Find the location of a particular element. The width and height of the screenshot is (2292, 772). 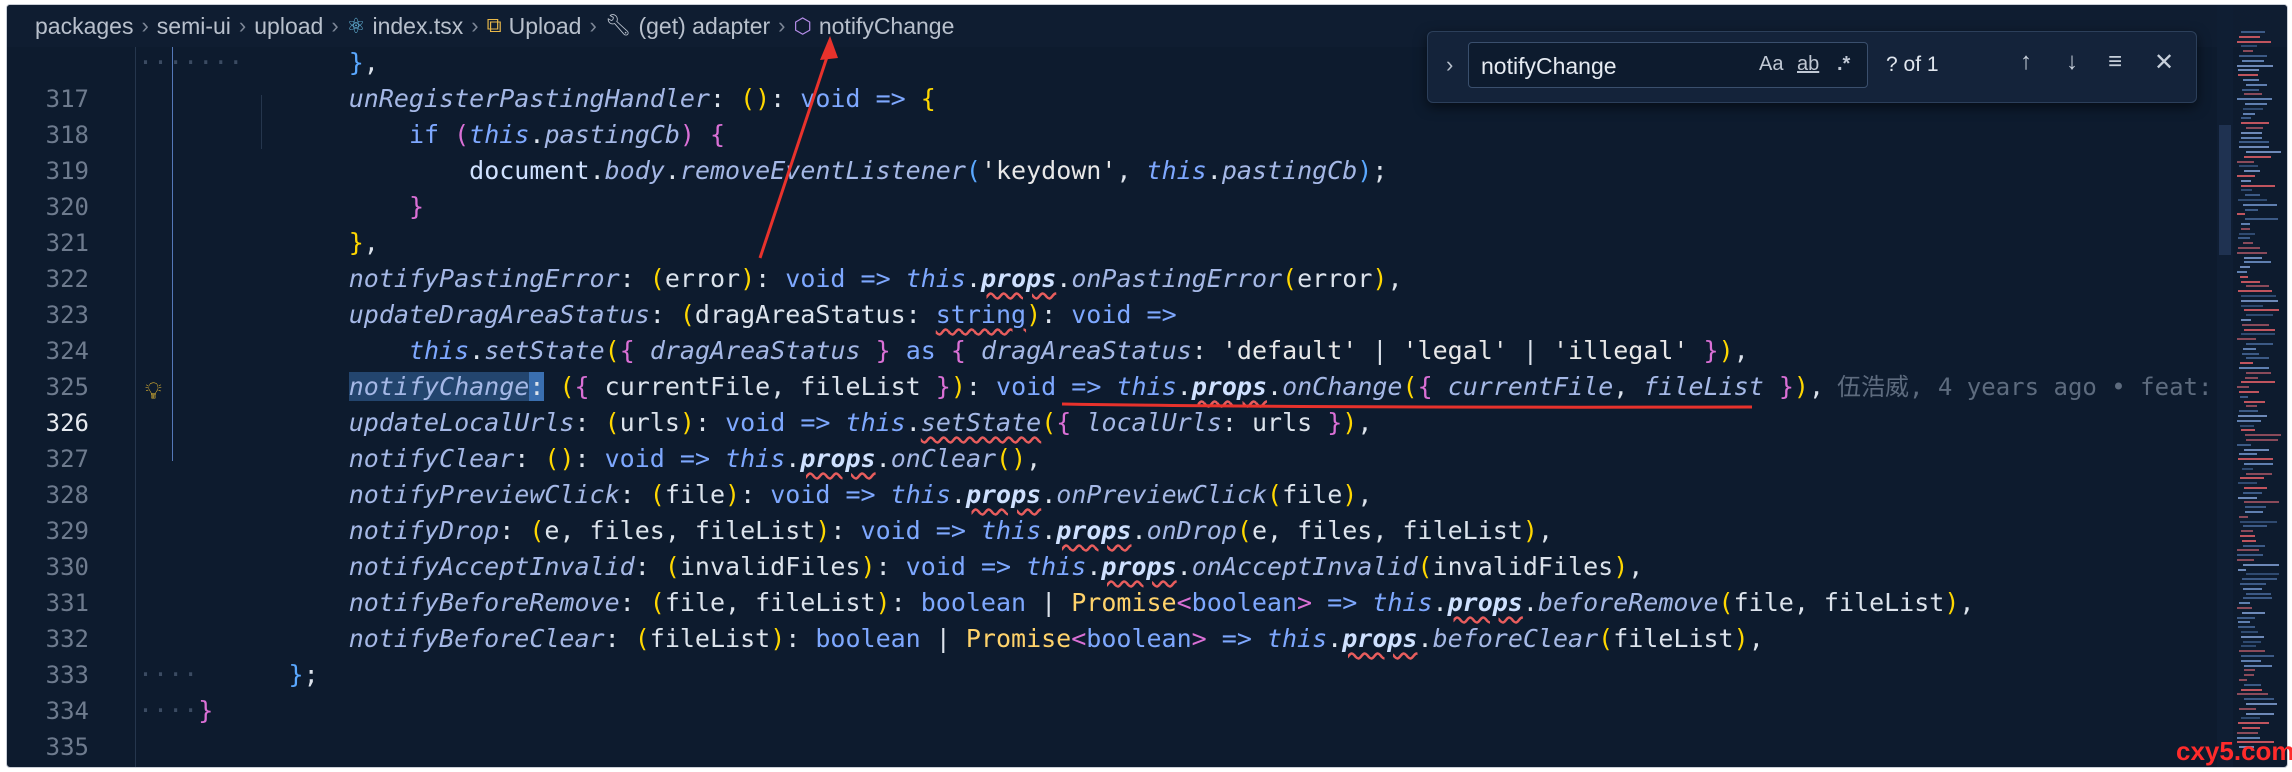

minimap is located at coordinates (2259, 396).